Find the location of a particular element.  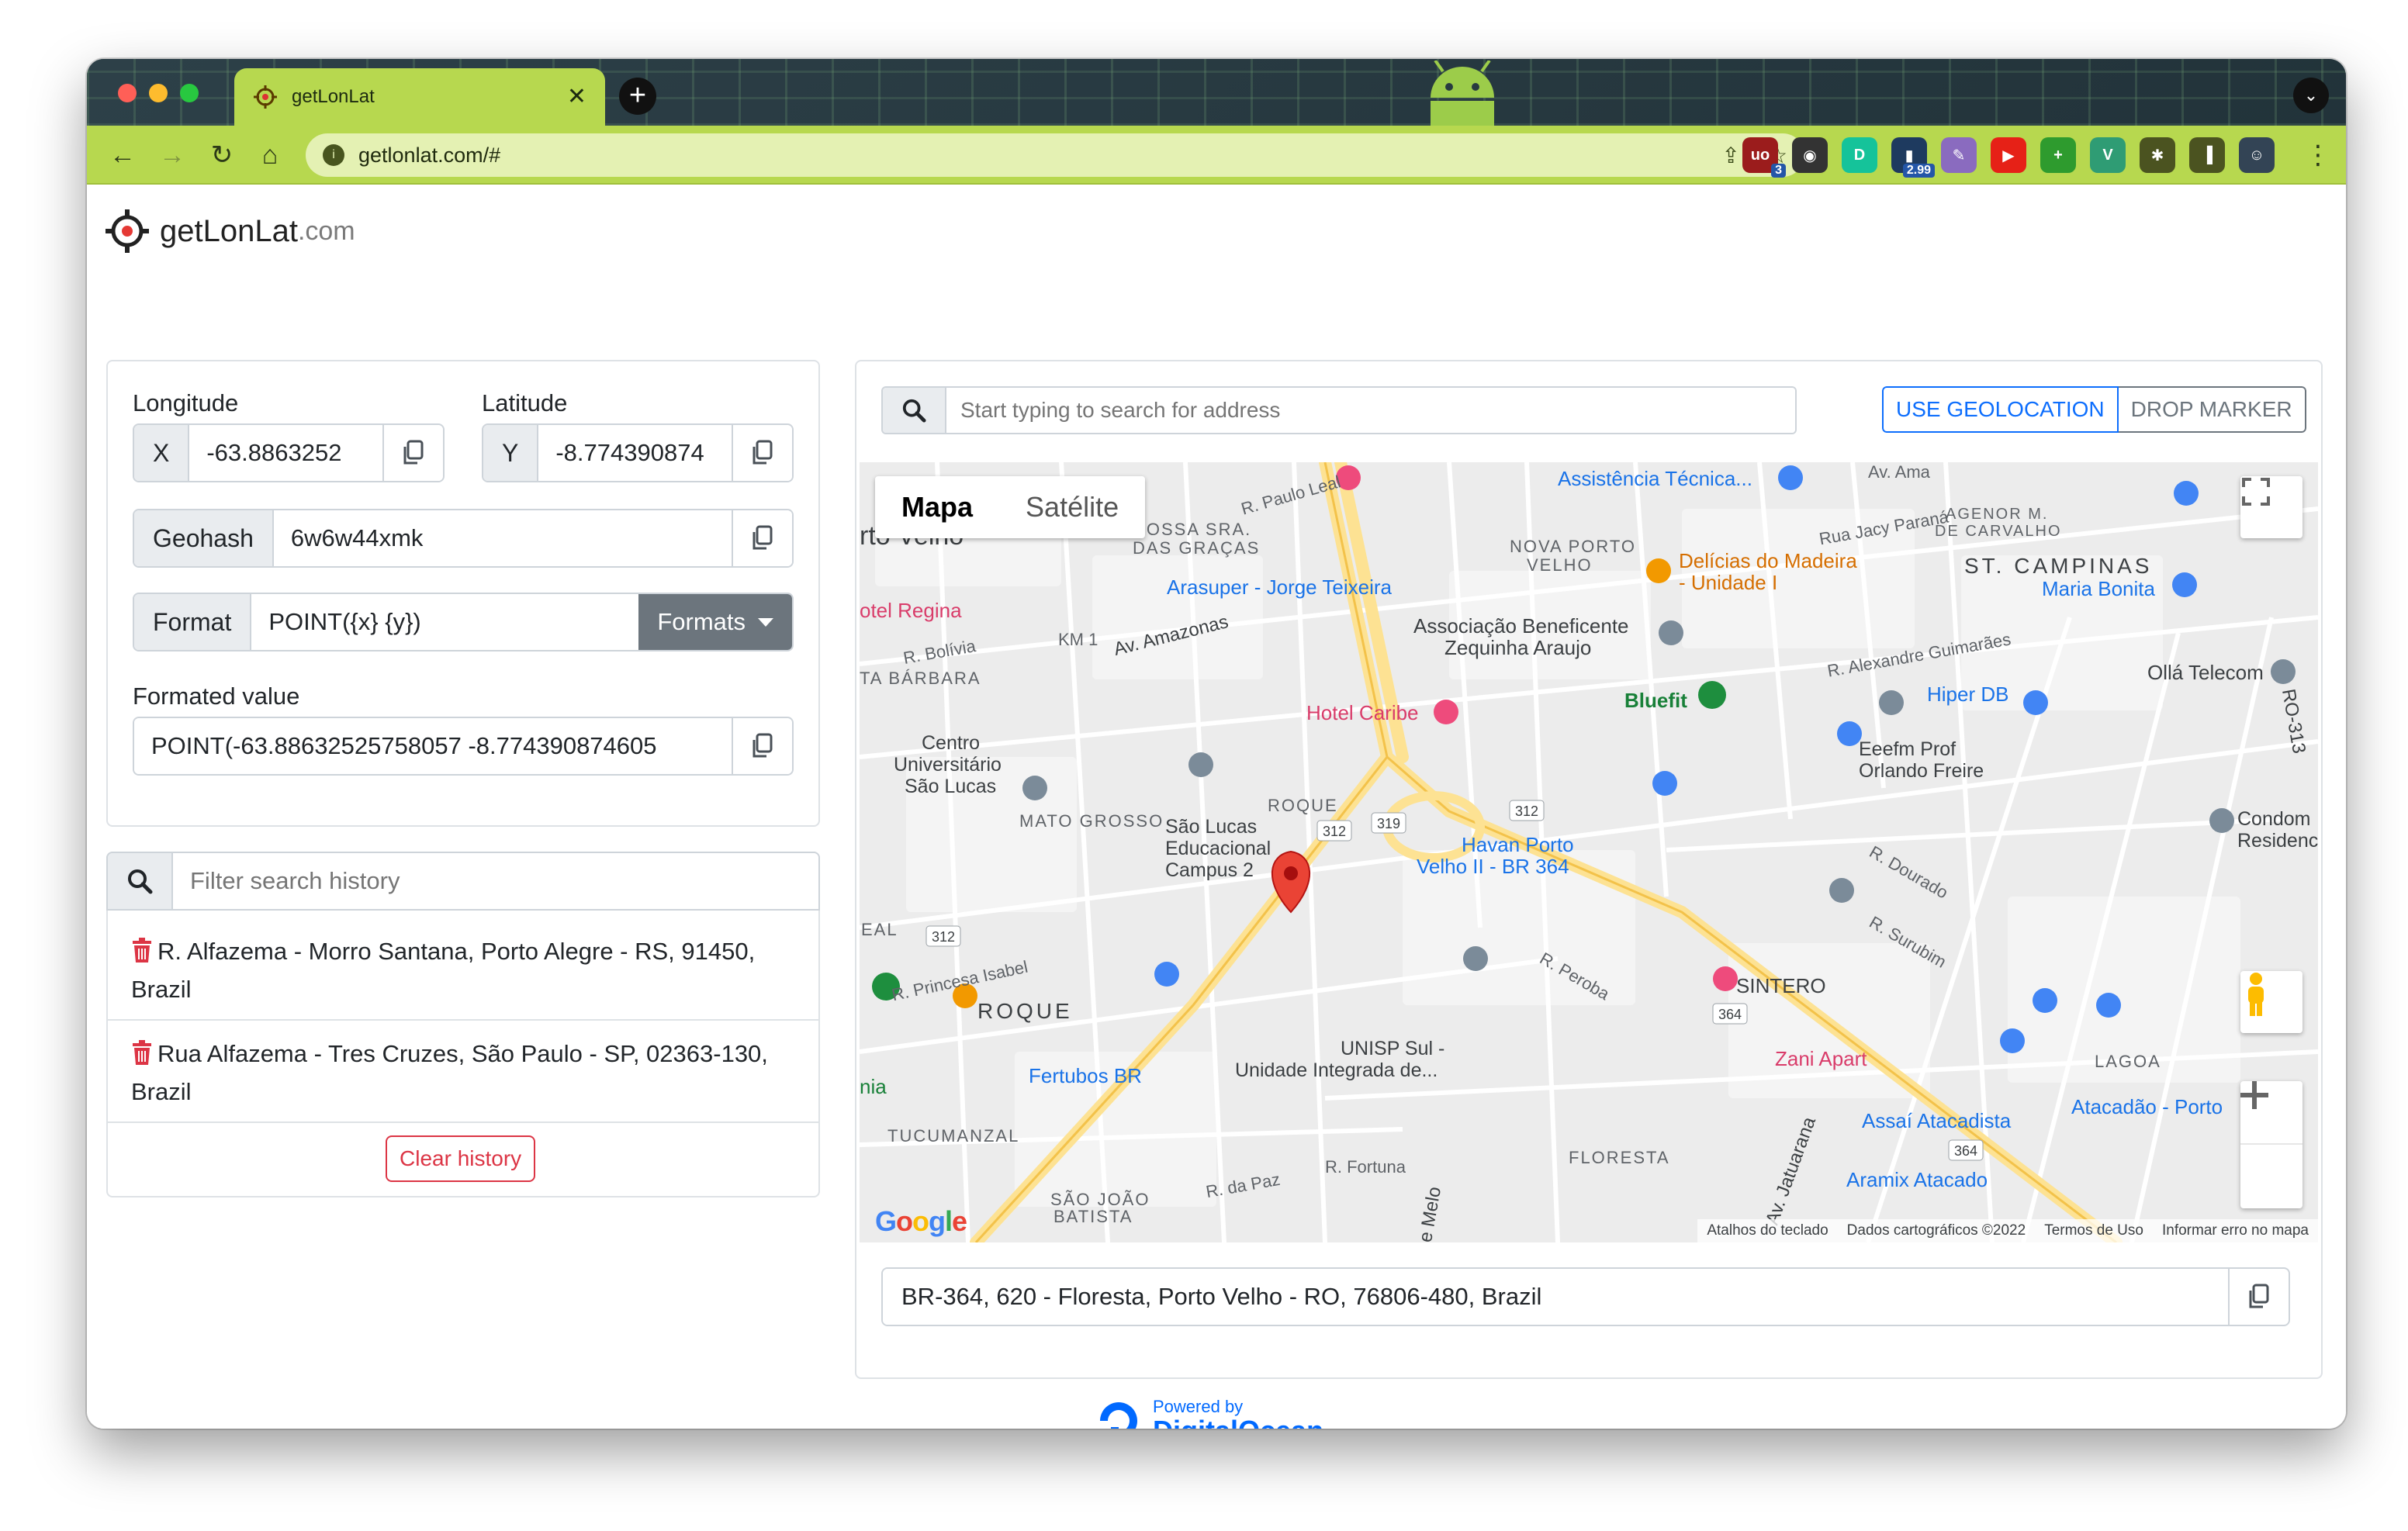

fullscreen-icon is located at coordinates (2256, 492).